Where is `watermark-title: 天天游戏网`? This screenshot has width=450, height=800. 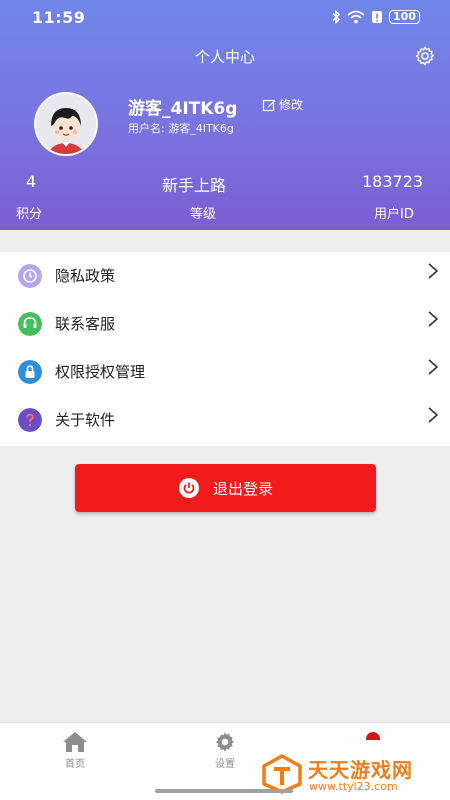
watermark-title: 天天游戏网 is located at coordinates (360, 770).